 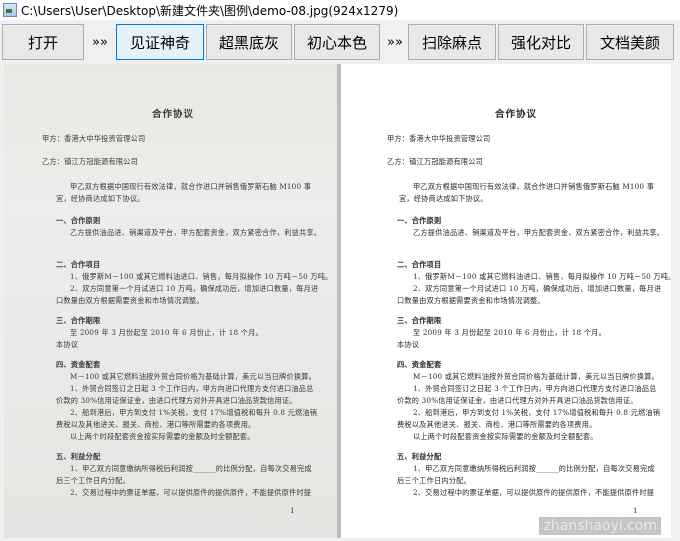 I want to click on remove-spots-button: 扫除麻点, so click(x=452, y=42).